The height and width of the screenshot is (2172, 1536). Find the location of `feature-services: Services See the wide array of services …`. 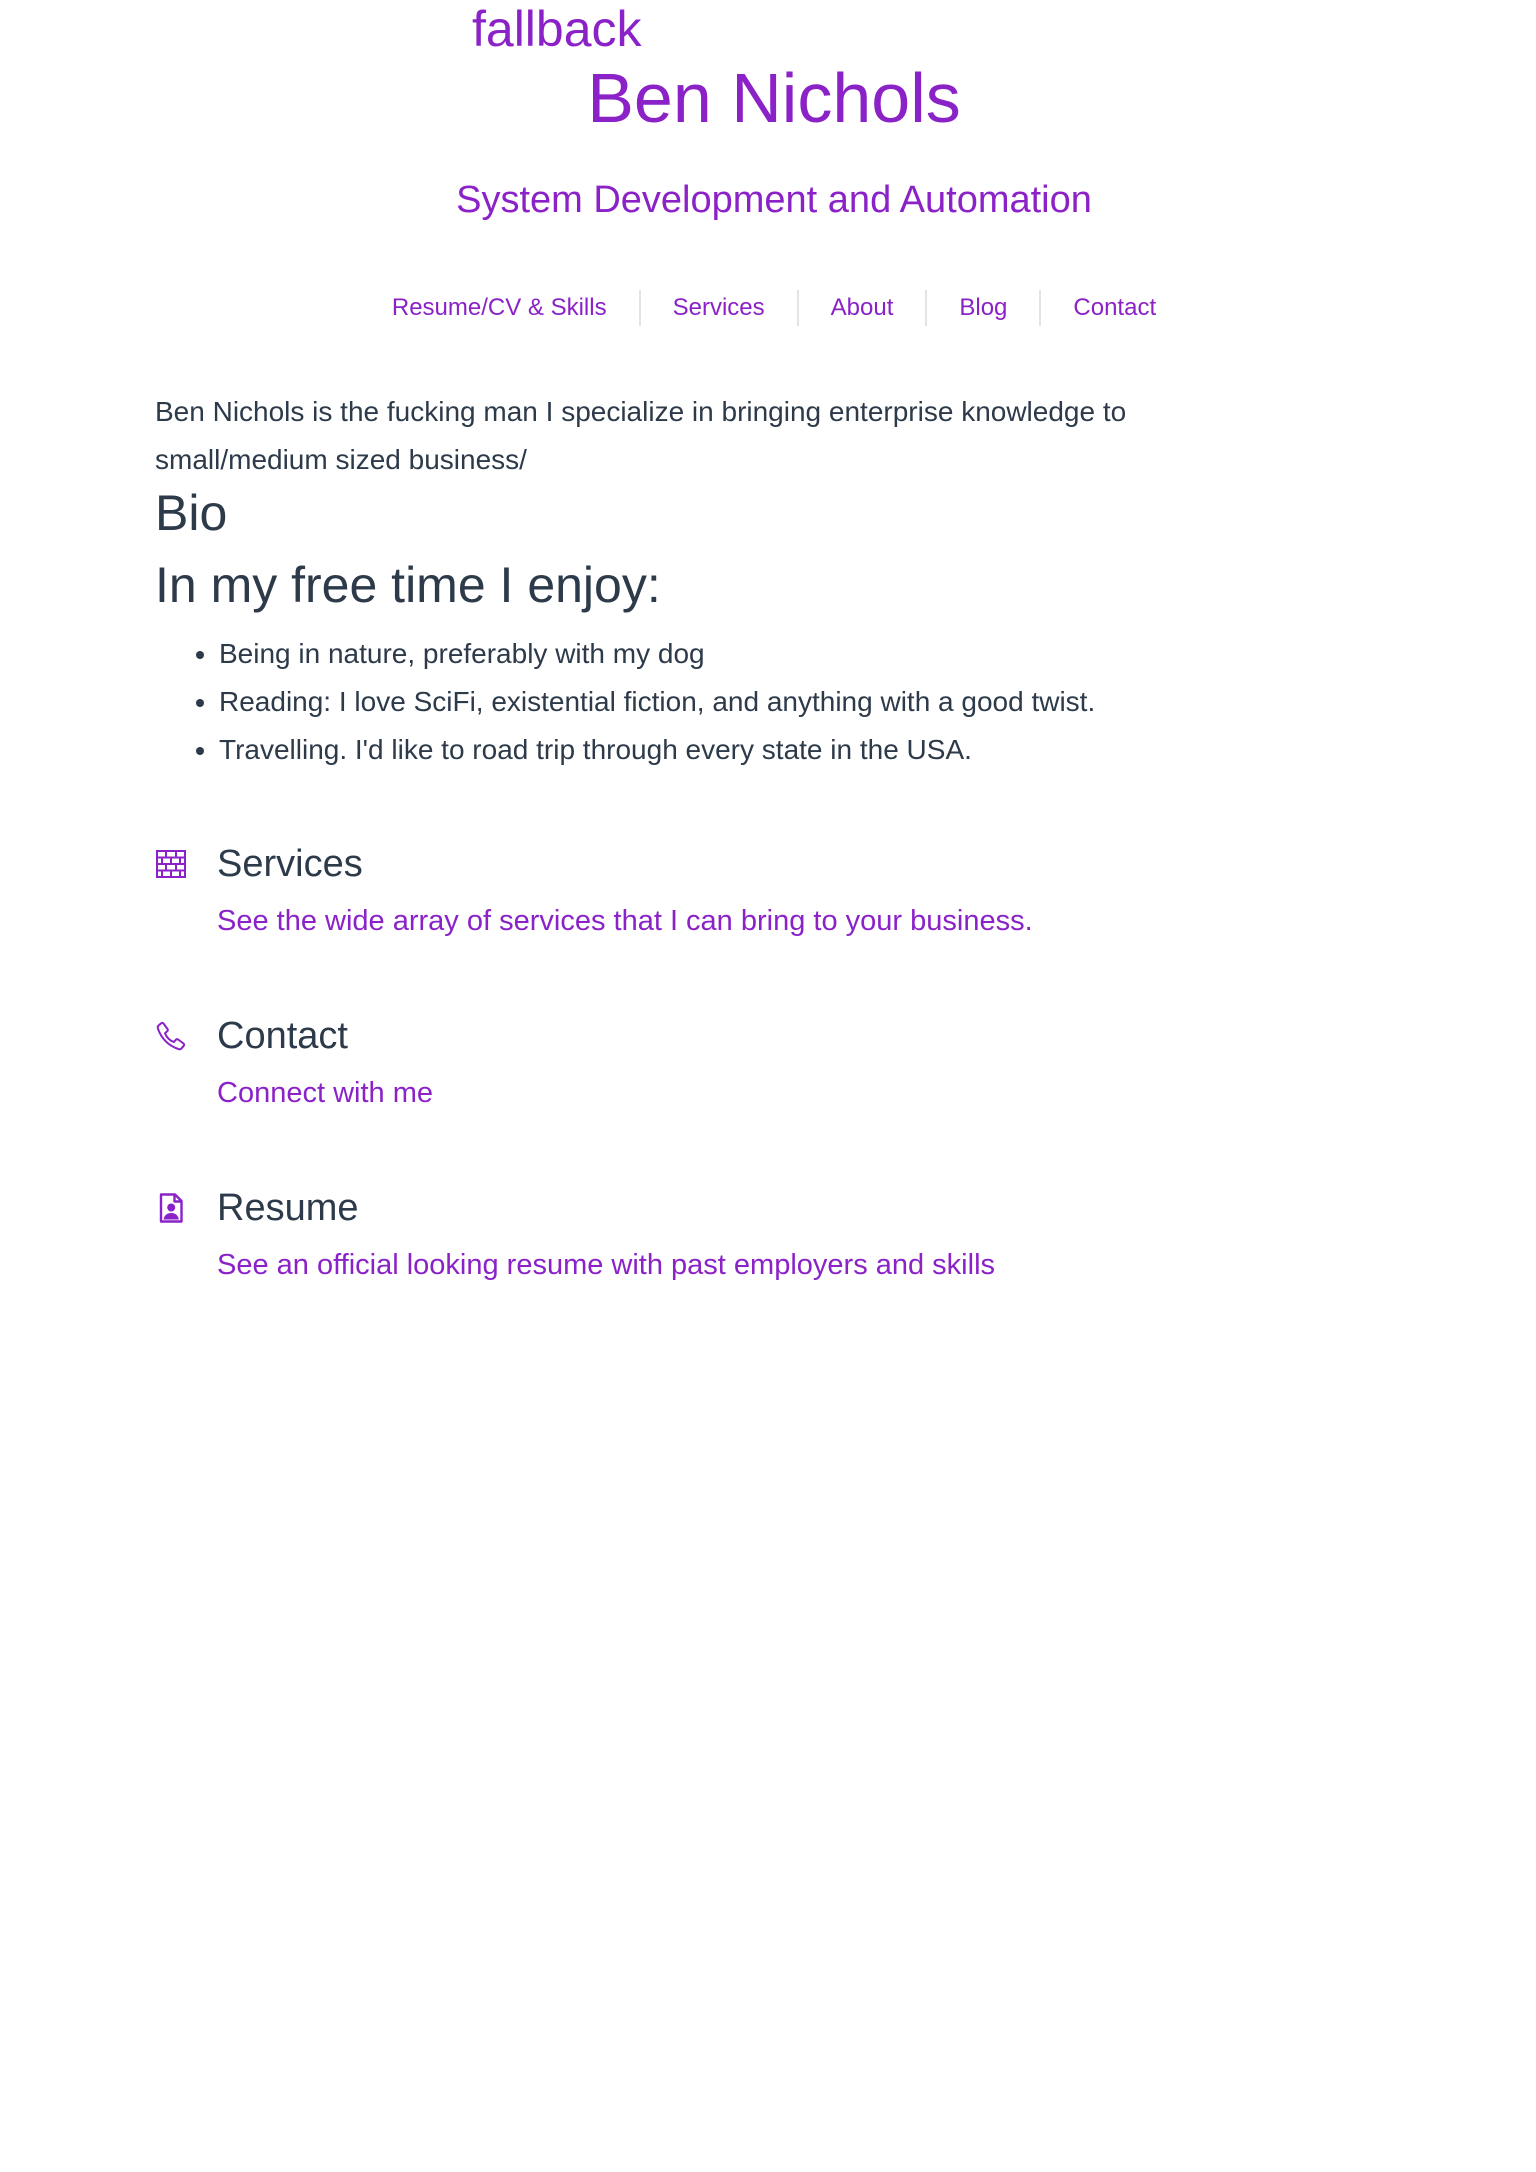

feature-services: Services See the wide array of services … is located at coordinates (755, 924).